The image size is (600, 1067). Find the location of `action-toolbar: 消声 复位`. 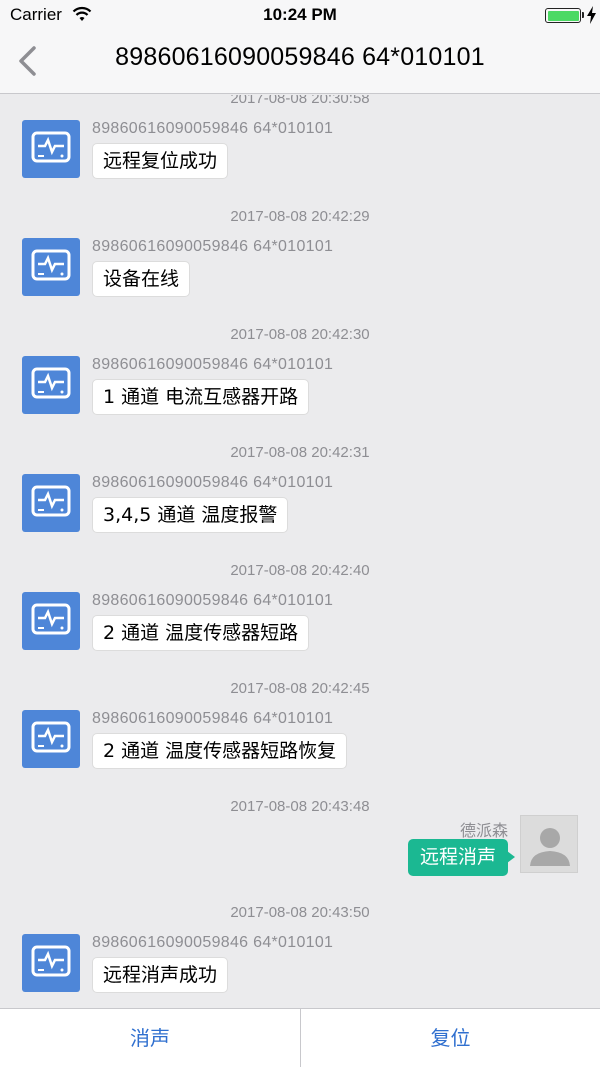

action-toolbar: 消声 复位 is located at coordinates (300, 1037).